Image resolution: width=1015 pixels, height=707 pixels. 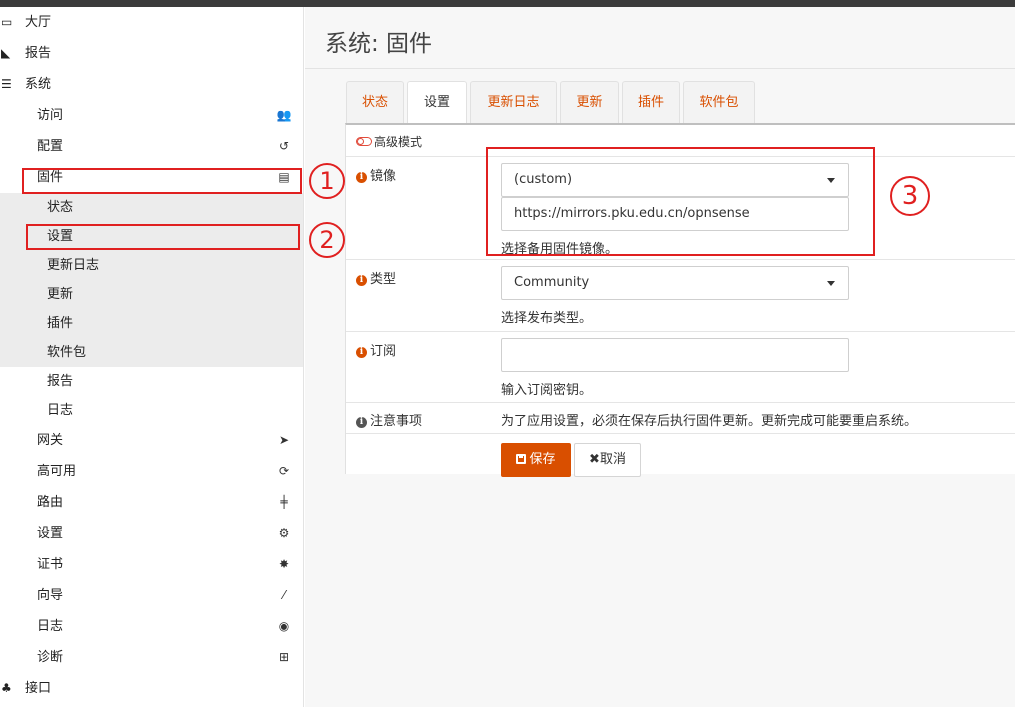 What do you see at coordinates (50, 146) in the screenshot?
I see `sidebar-item-label: 配置` at bounding box center [50, 146].